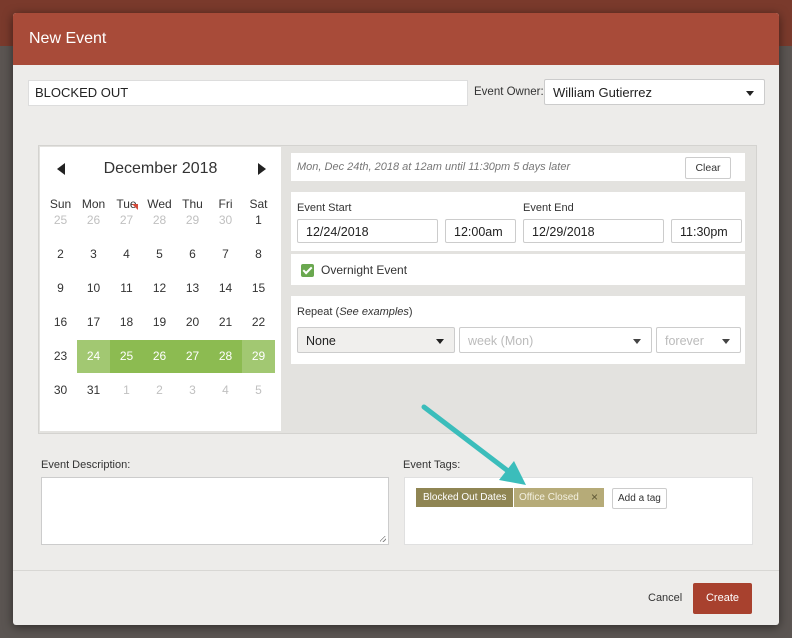 Image resolution: width=792 pixels, height=638 pixels. I want to click on resize-handle-icon, so click(383, 539).